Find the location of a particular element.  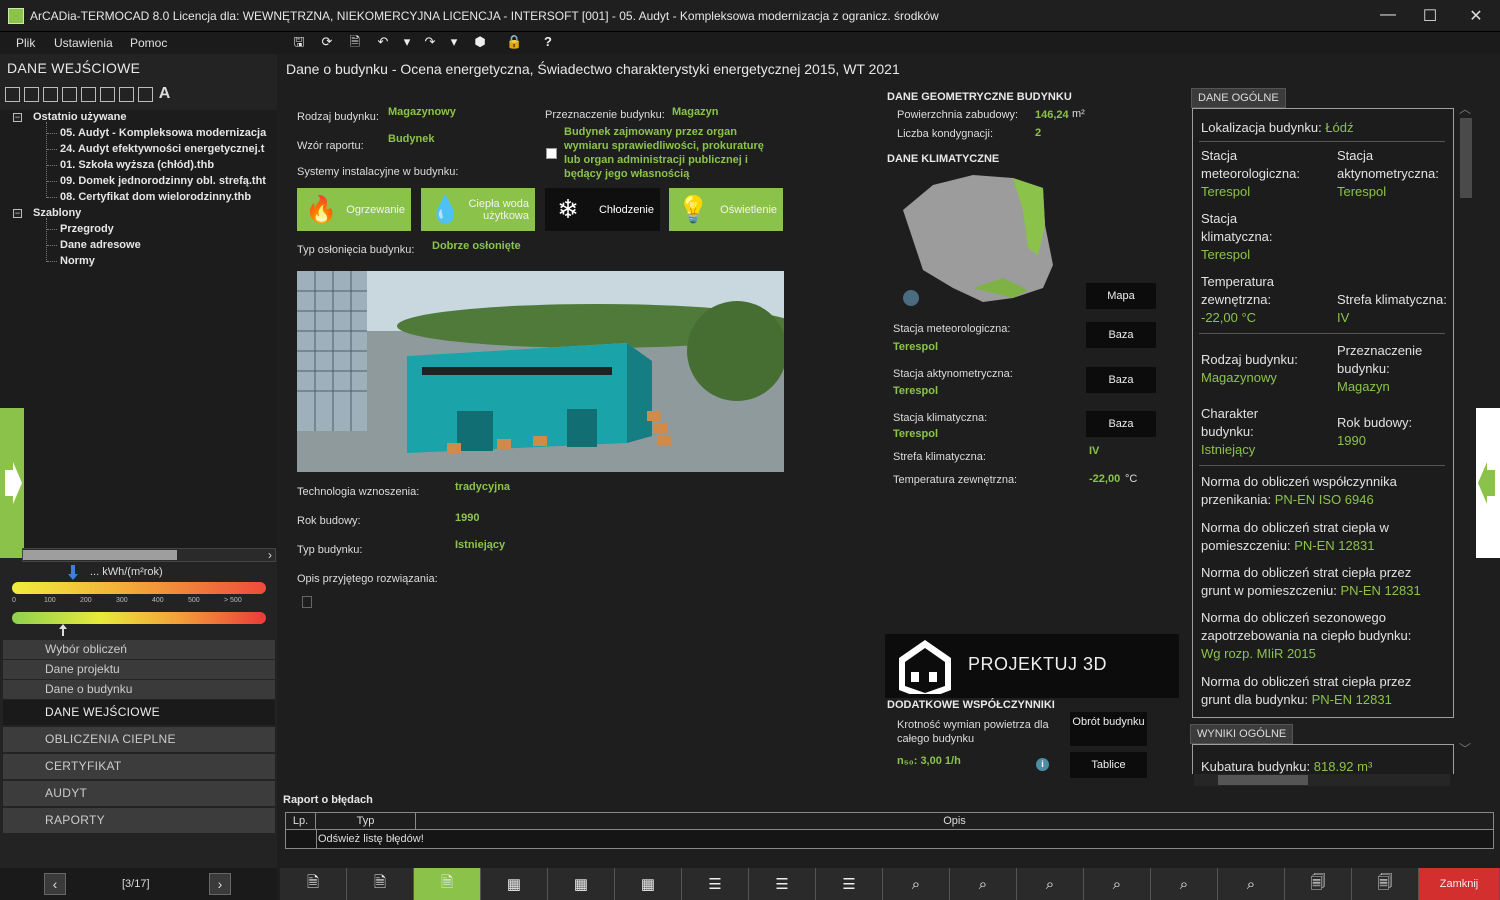

list-2-icon: ☰ is located at coordinates (782, 884).